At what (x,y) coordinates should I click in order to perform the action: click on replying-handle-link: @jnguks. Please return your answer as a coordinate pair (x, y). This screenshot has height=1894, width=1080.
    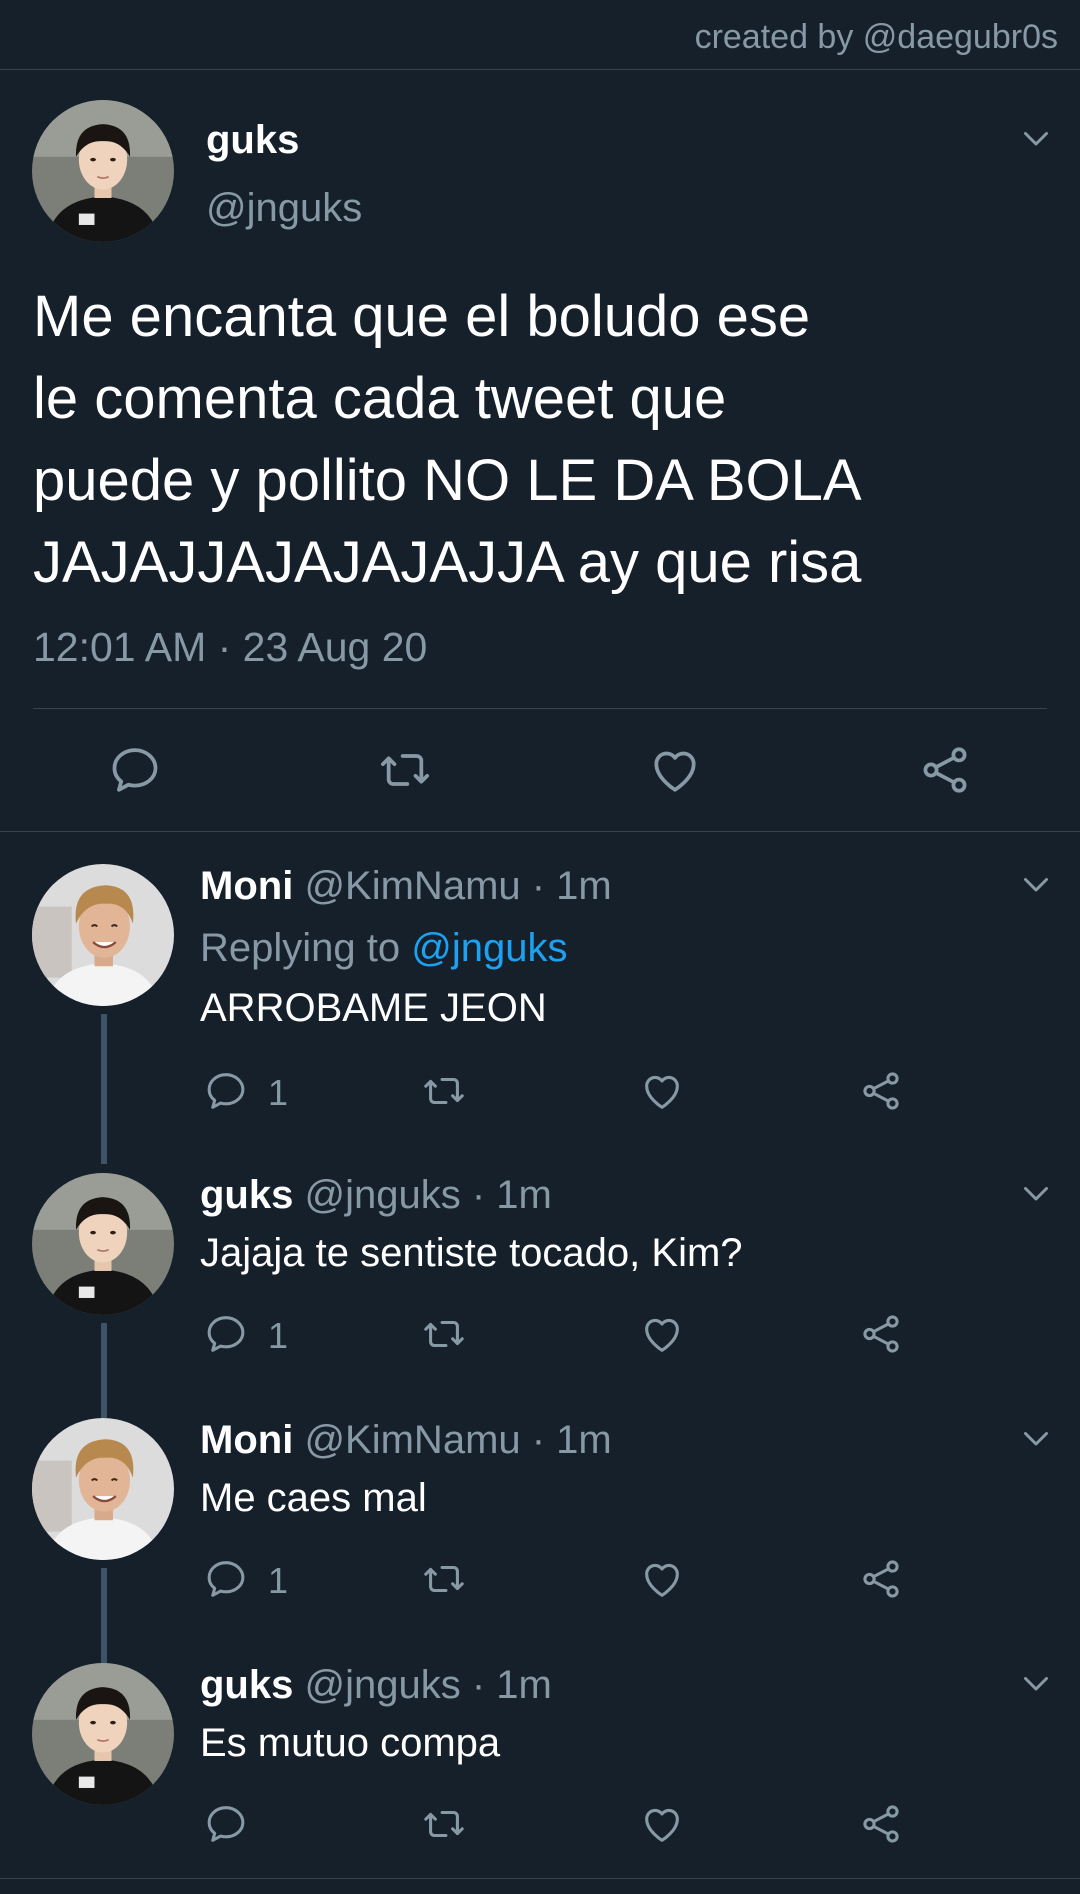
    Looking at the image, I should click on (489, 948).